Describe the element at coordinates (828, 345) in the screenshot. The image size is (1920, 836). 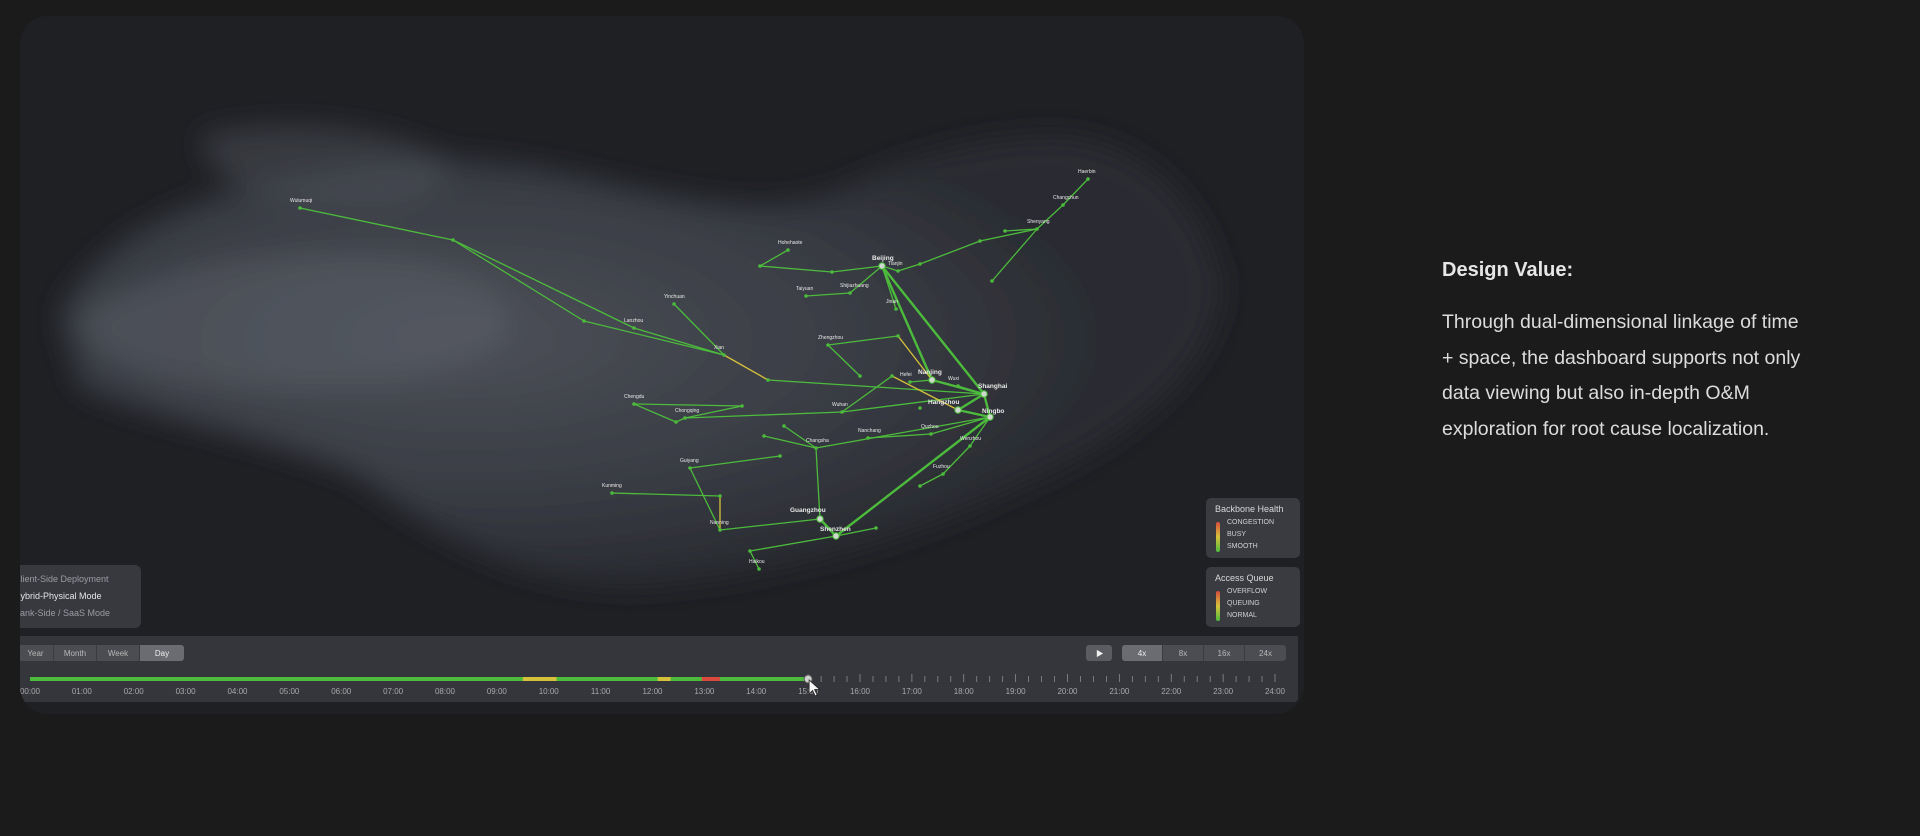
I see `node-zhengzhou` at that location.